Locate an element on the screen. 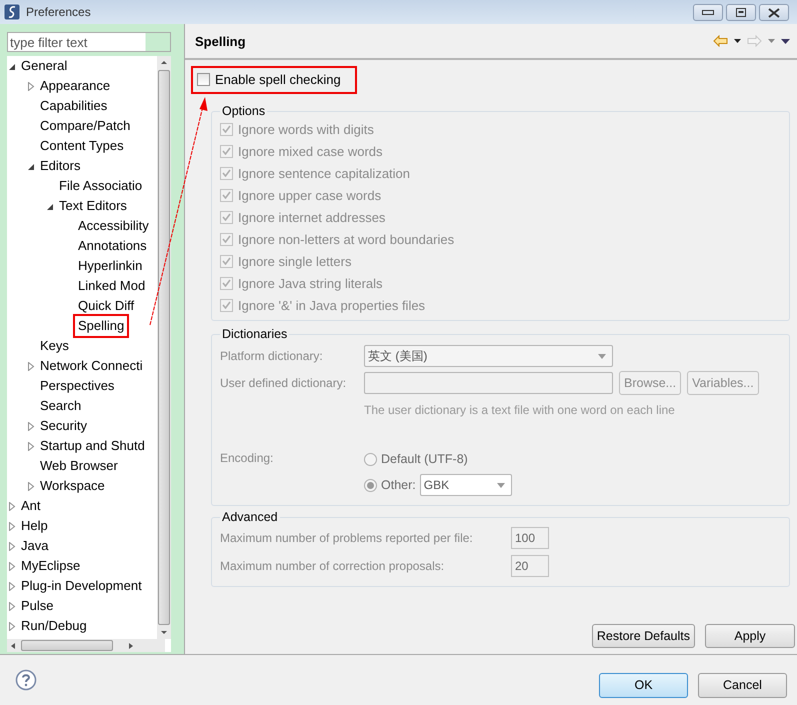  encoding-dropdown: GBK is located at coordinates (466, 485).